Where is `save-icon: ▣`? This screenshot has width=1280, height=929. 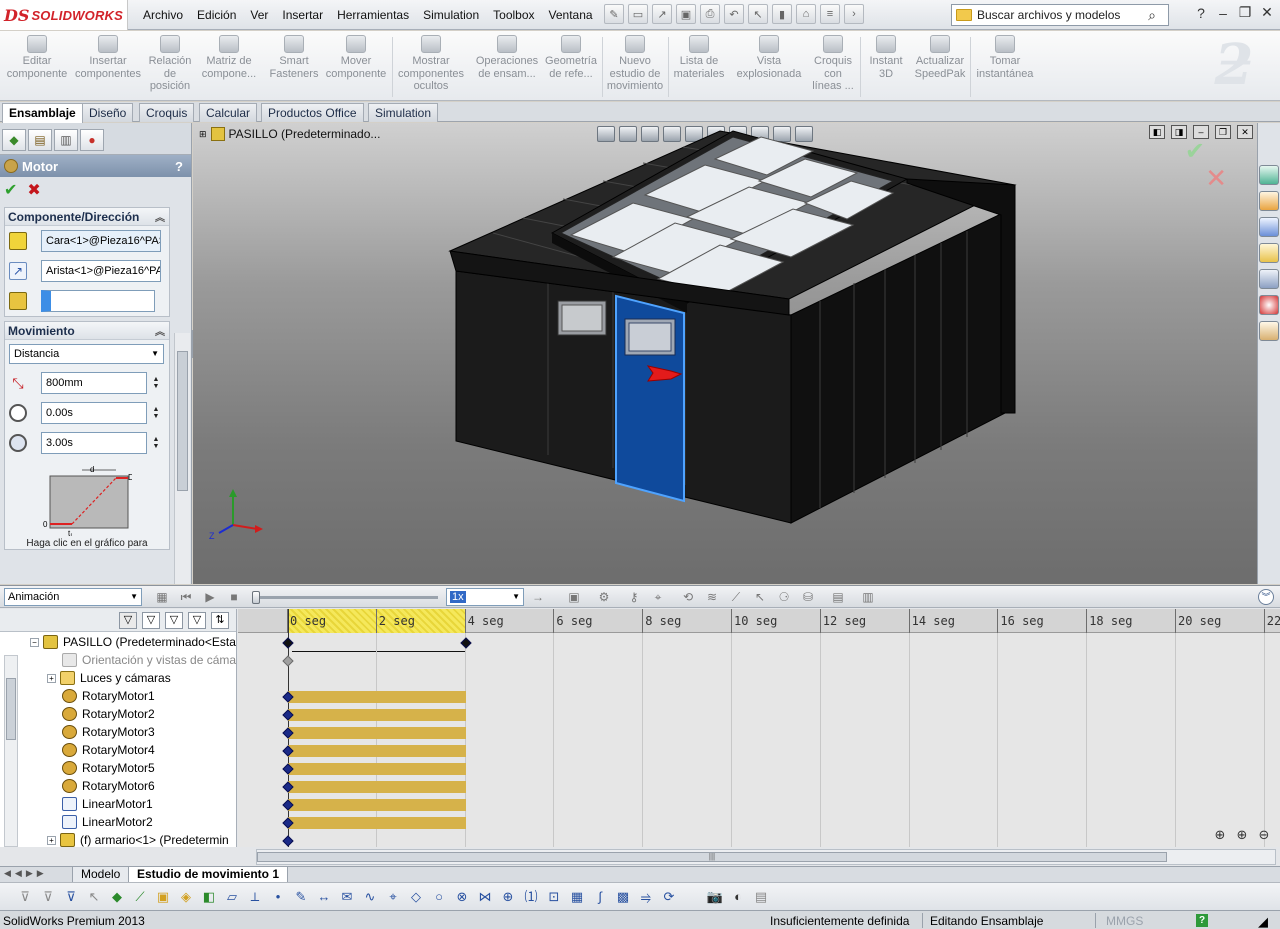 save-icon: ▣ is located at coordinates (686, 14).